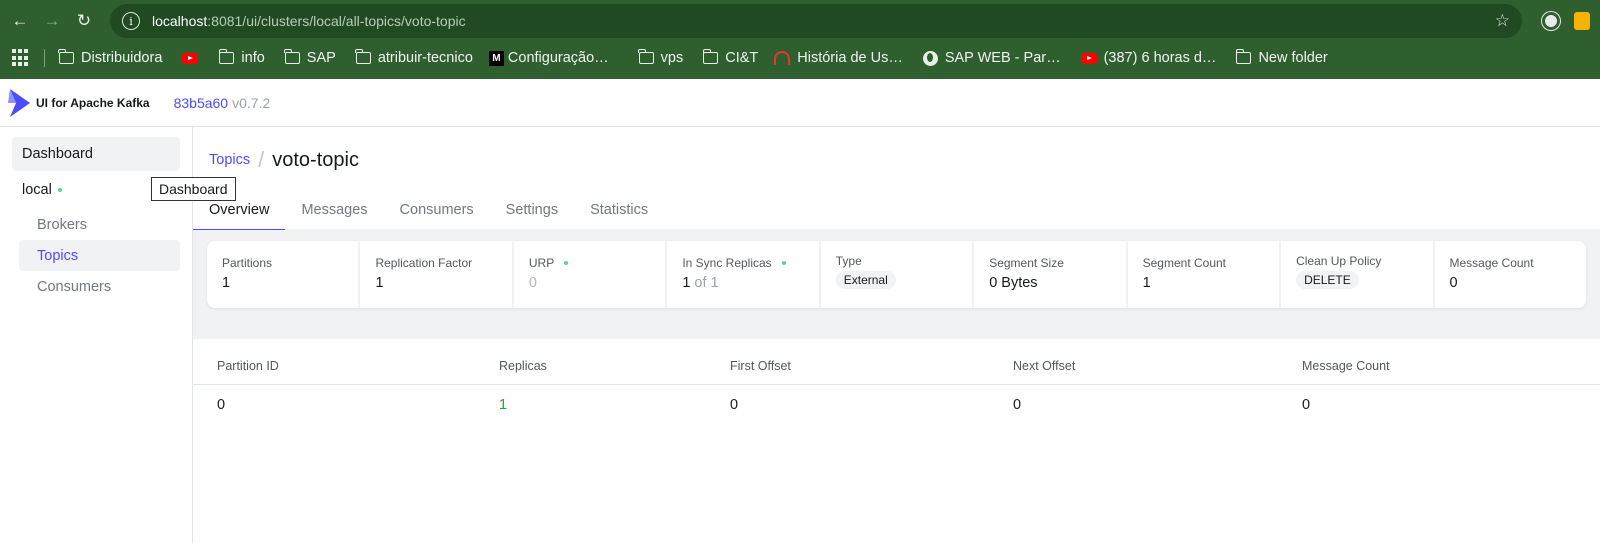 The height and width of the screenshot is (543, 1600). I want to click on bookmark-item: CI&T, so click(730, 57).